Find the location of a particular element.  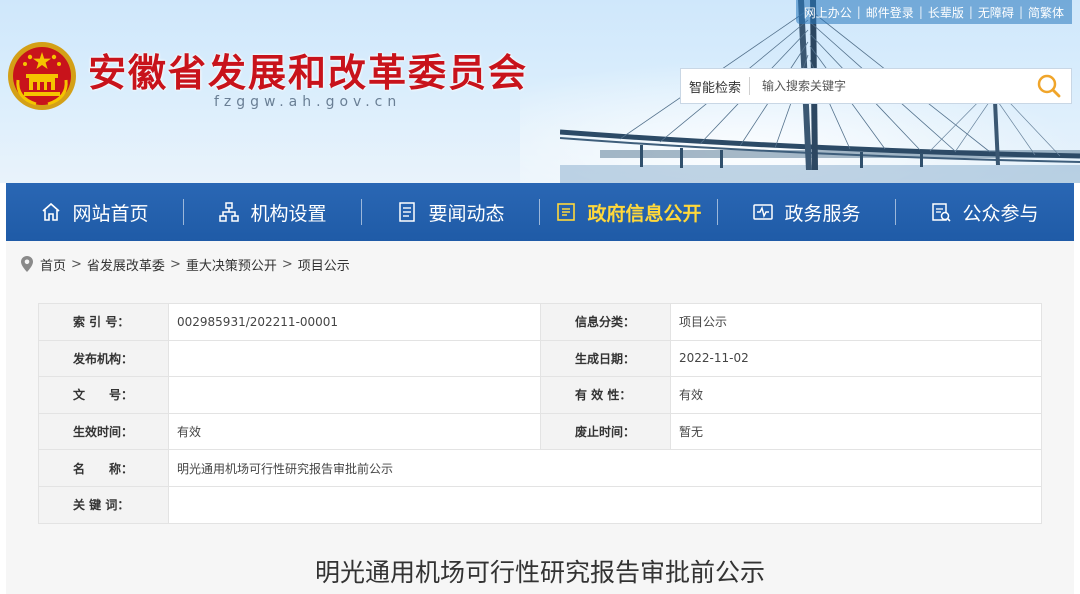

top-link-accessibility: 无障碍 is located at coordinates (996, 12).